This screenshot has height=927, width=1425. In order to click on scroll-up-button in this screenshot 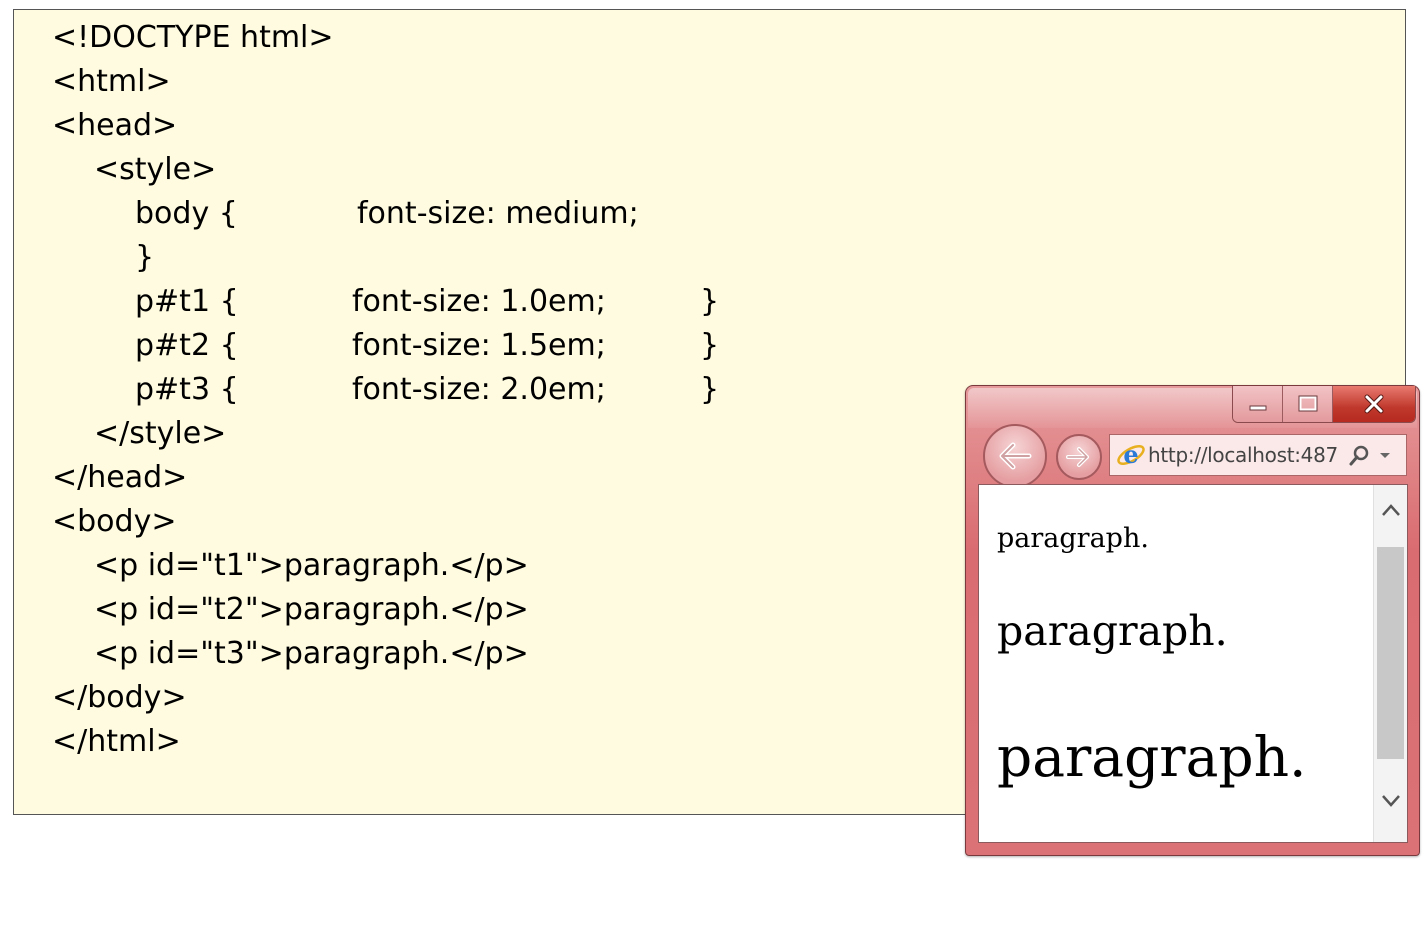, I will do `click(1391, 510)`.